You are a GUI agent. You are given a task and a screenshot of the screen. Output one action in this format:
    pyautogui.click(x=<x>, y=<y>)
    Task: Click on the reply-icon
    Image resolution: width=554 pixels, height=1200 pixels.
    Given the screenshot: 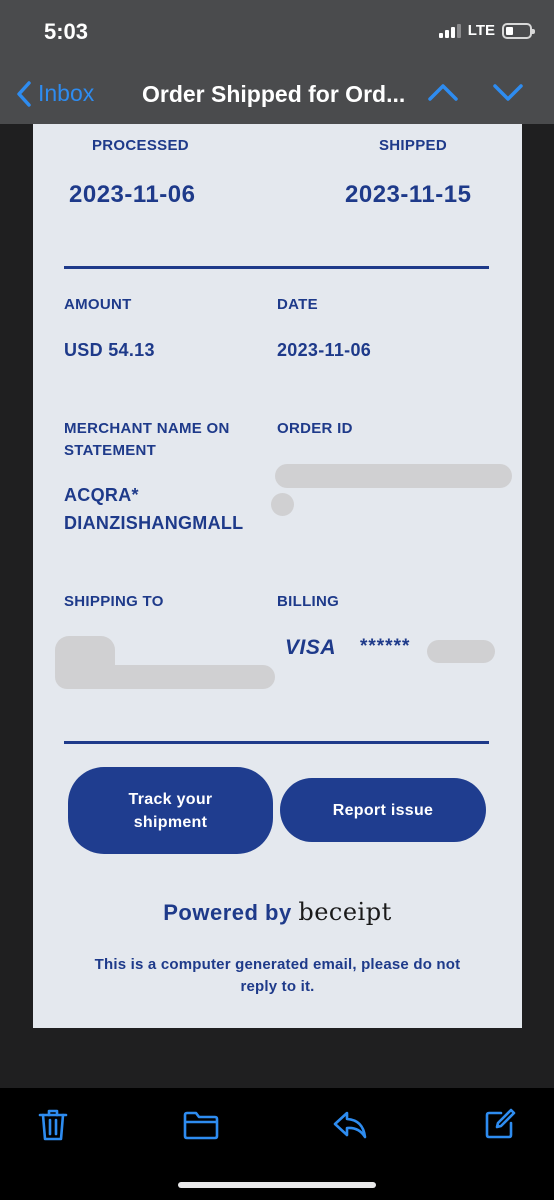 What is the action you would take?
    pyautogui.click(x=350, y=1125)
    